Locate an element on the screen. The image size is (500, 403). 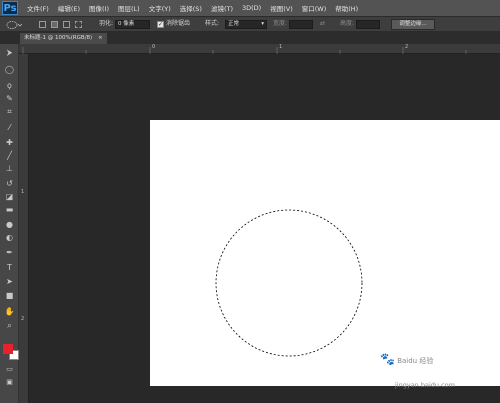
brush-icon: ╱ is located at coordinates (9, 156).